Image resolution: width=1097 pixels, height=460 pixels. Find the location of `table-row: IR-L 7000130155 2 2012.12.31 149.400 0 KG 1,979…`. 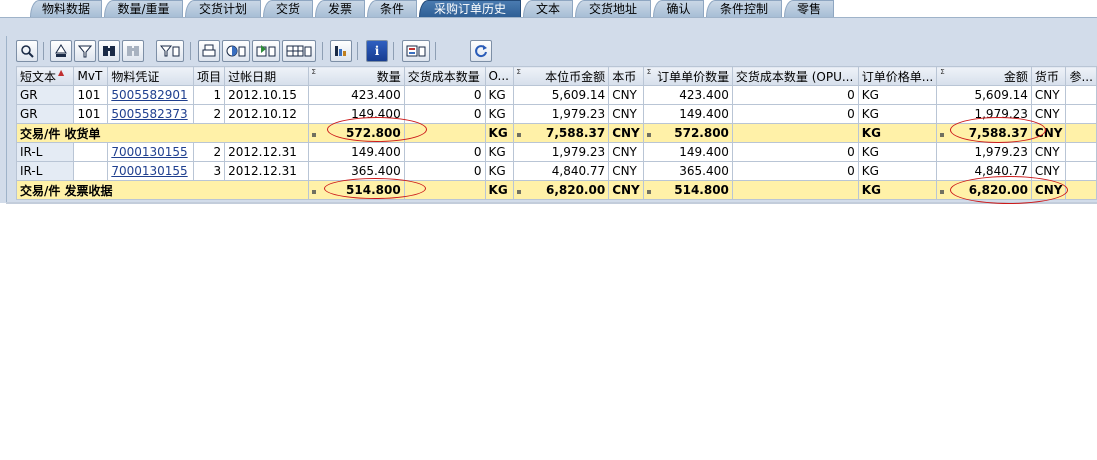

table-row: IR-L 7000130155 2 2012.12.31 149.400 0 KG 1,979… is located at coordinates (556, 152).